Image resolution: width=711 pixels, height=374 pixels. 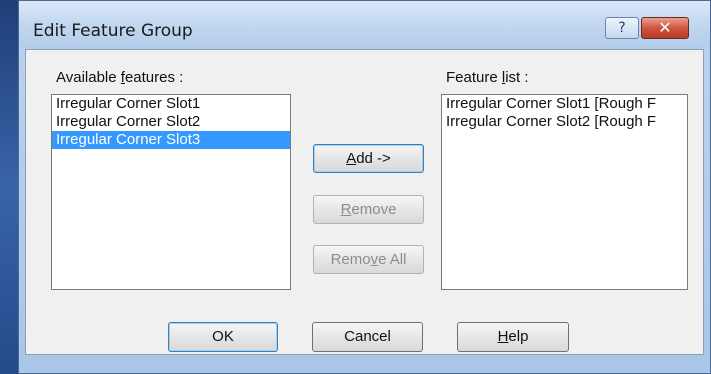 I want to click on list-item: Irregular Corner Slot2 [Rough F, so click(x=564, y=122).